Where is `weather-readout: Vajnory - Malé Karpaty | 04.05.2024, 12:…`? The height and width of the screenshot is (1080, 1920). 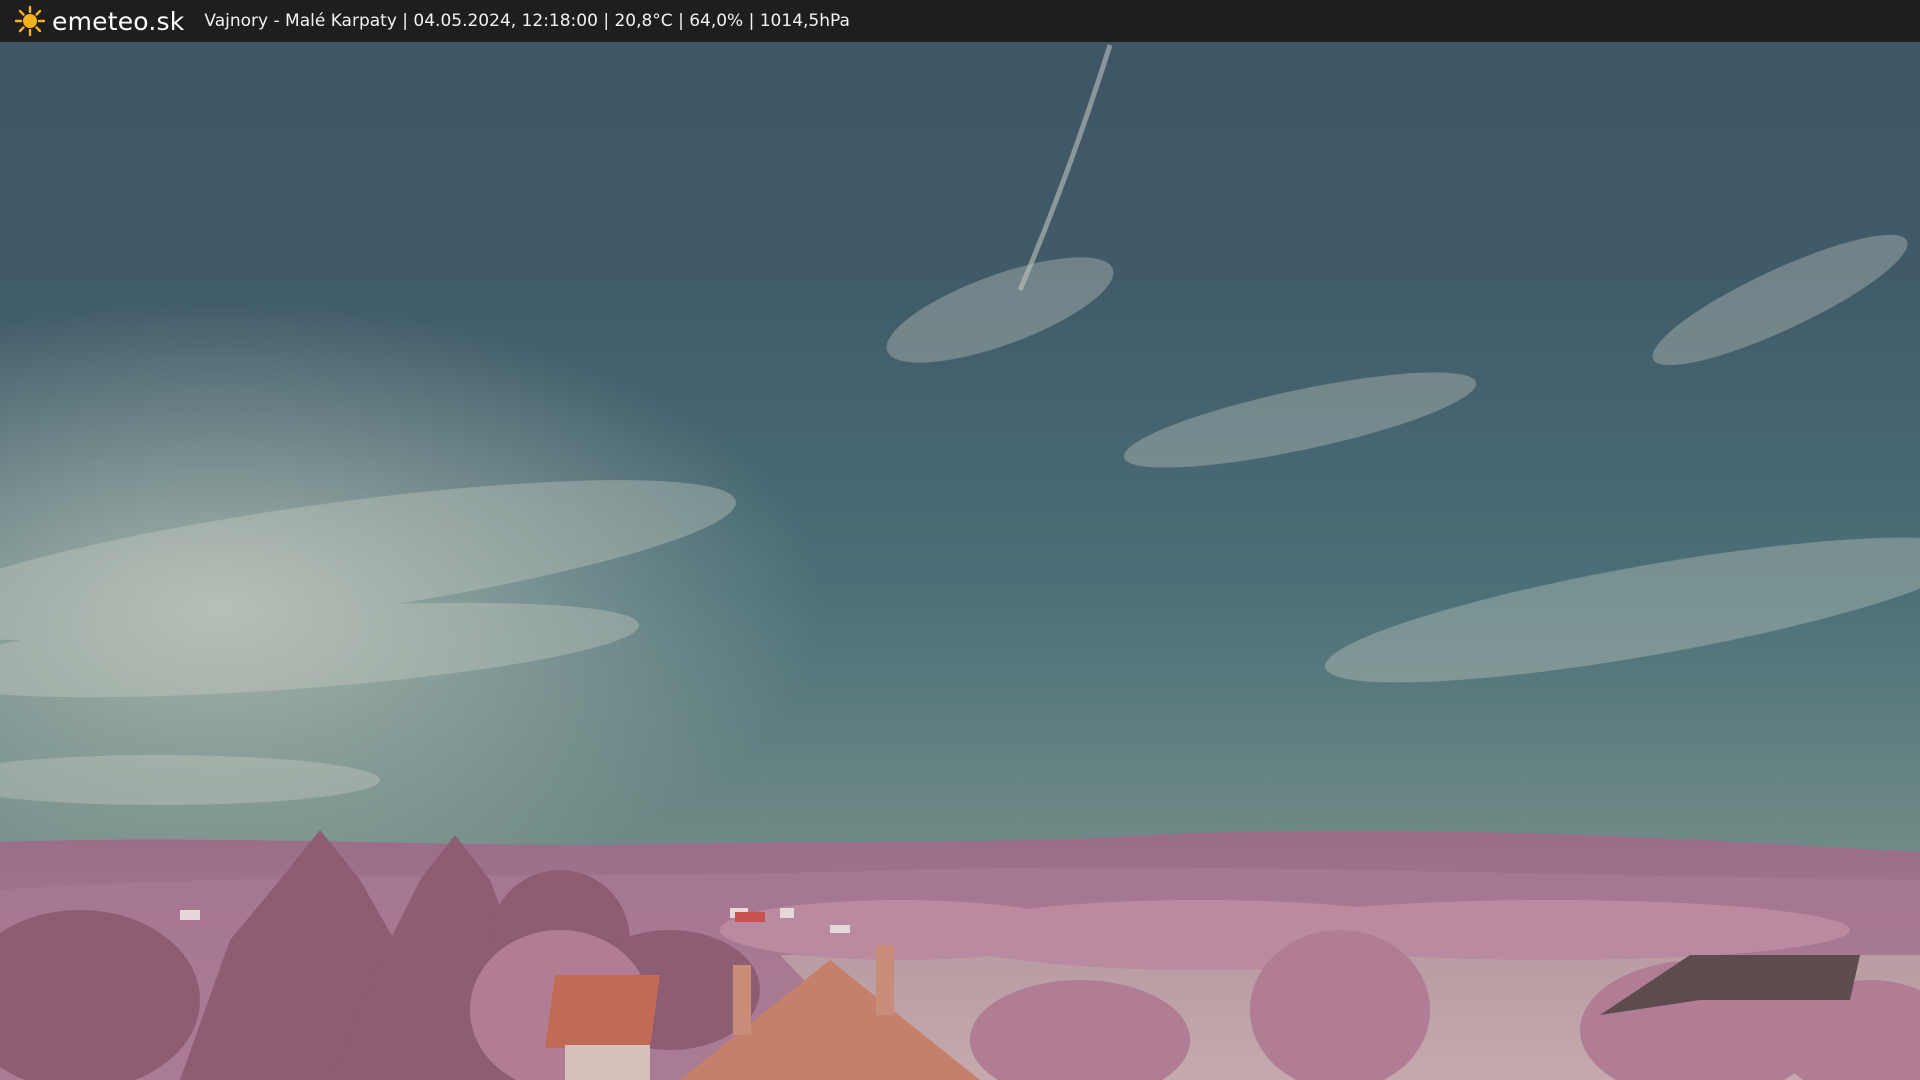
weather-readout: Vajnory - Malé Karpaty | 04.05.2024, 12:… is located at coordinates (527, 21).